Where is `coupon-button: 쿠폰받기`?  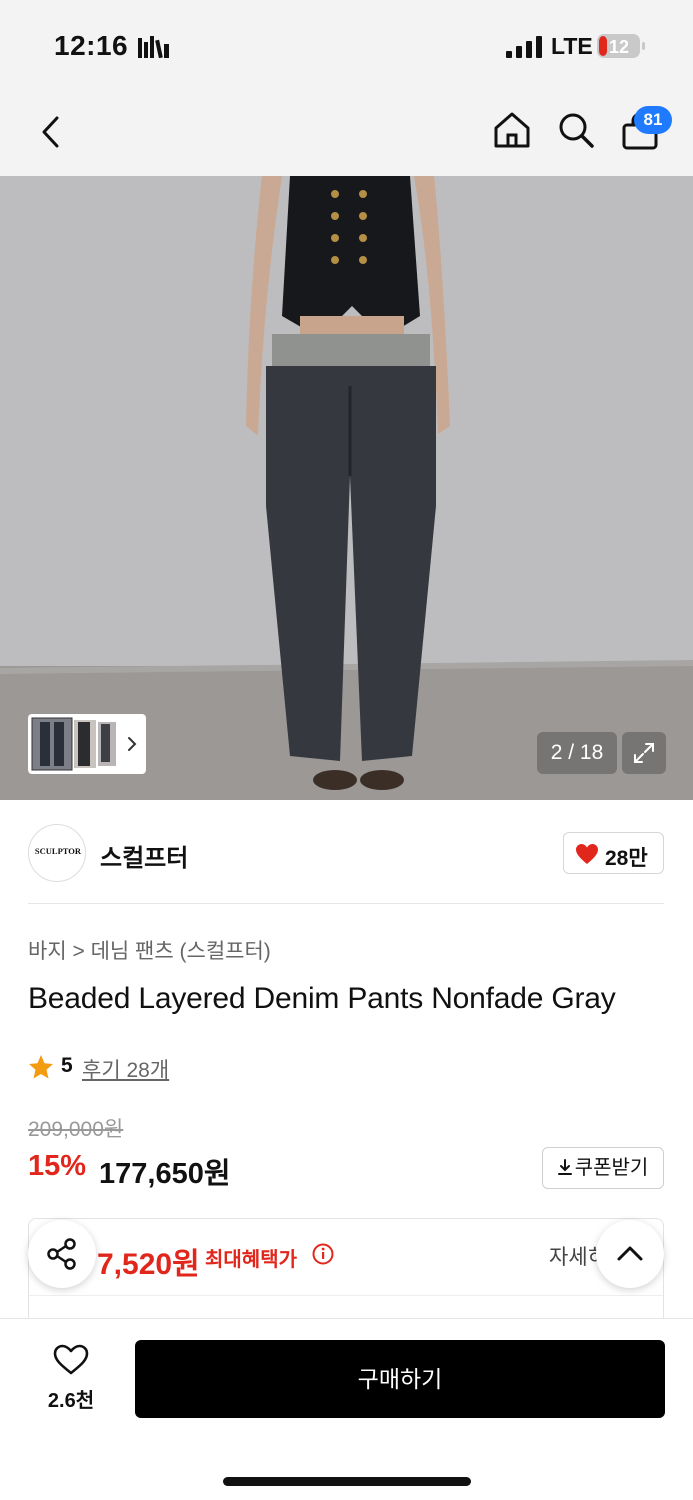
coupon-button: 쿠폰받기 is located at coordinates (603, 1168).